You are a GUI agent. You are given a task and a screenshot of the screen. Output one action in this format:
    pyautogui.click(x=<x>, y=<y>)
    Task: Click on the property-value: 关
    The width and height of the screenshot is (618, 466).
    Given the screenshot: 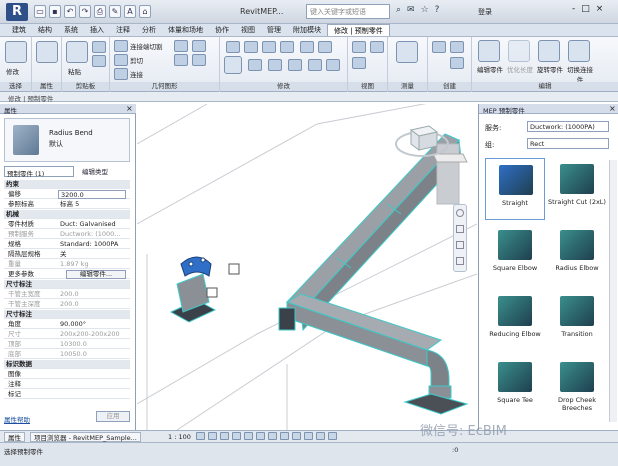 What is the action you would take?
    pyautogui.click(x=63, y=254)
    